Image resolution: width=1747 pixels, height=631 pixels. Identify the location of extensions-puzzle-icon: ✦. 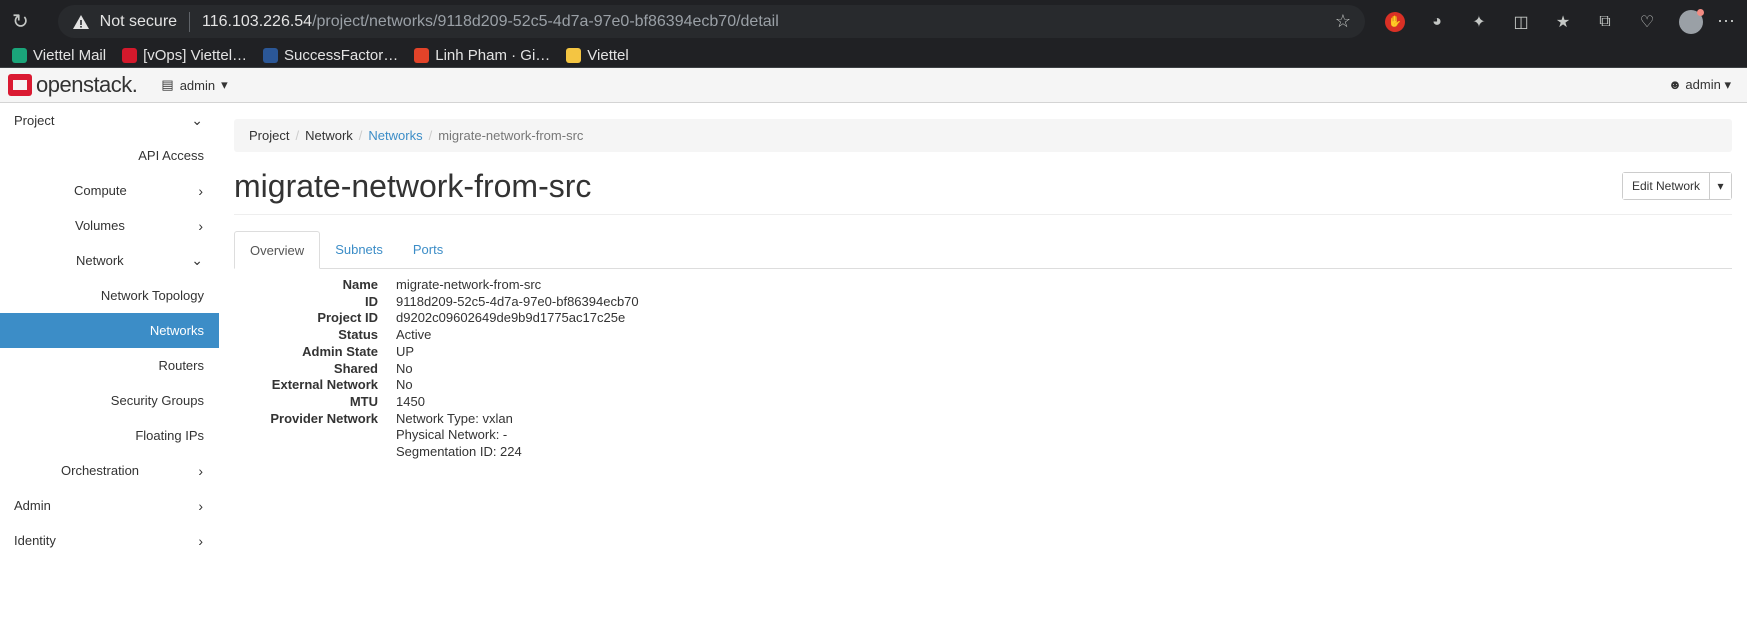
(1479, 22).